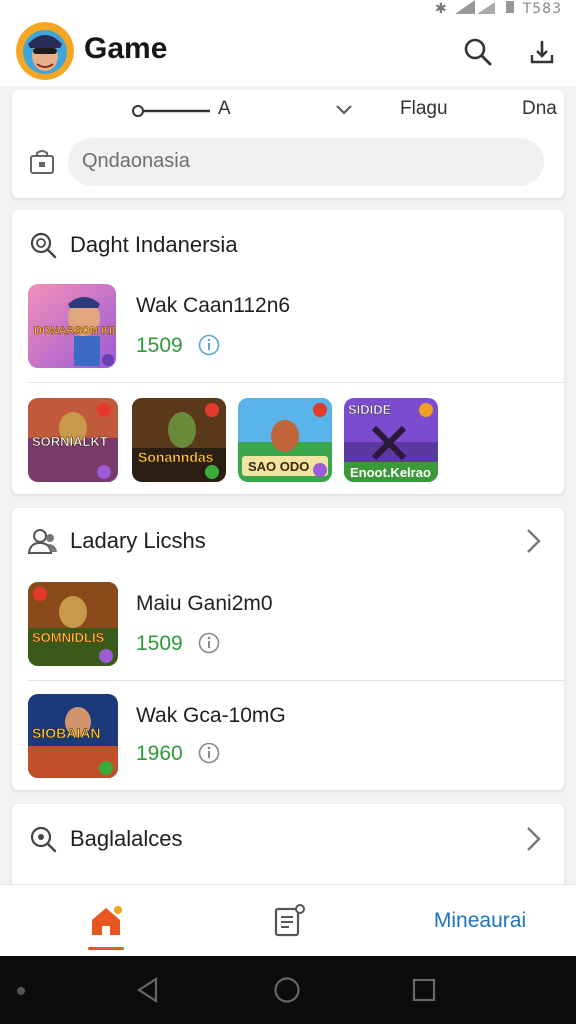 This screenshot has width=576, height=1024. Describe the element at coordinates (211, 716) in the screenshot. I see `game-name: Wak Gca-10mG` at that location.